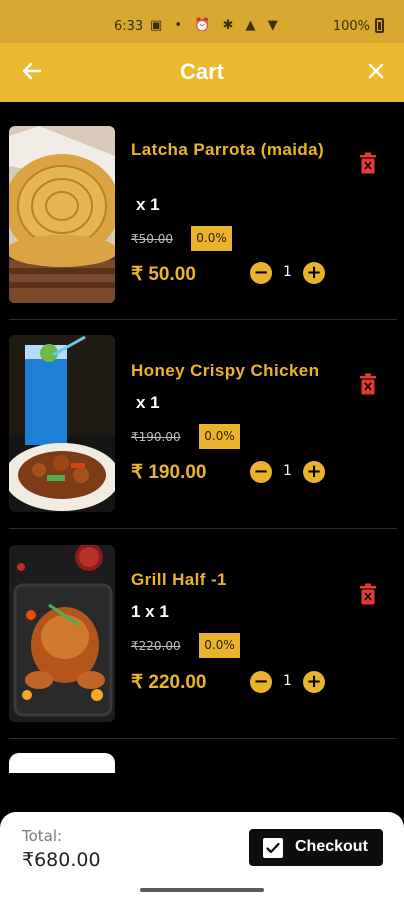 This screenshot has width=404, height=900. What do you see at coordinates (156, 646) in the screenshot?
I see `item-original-price: ₹220.00` at bounding box center [156, 646].